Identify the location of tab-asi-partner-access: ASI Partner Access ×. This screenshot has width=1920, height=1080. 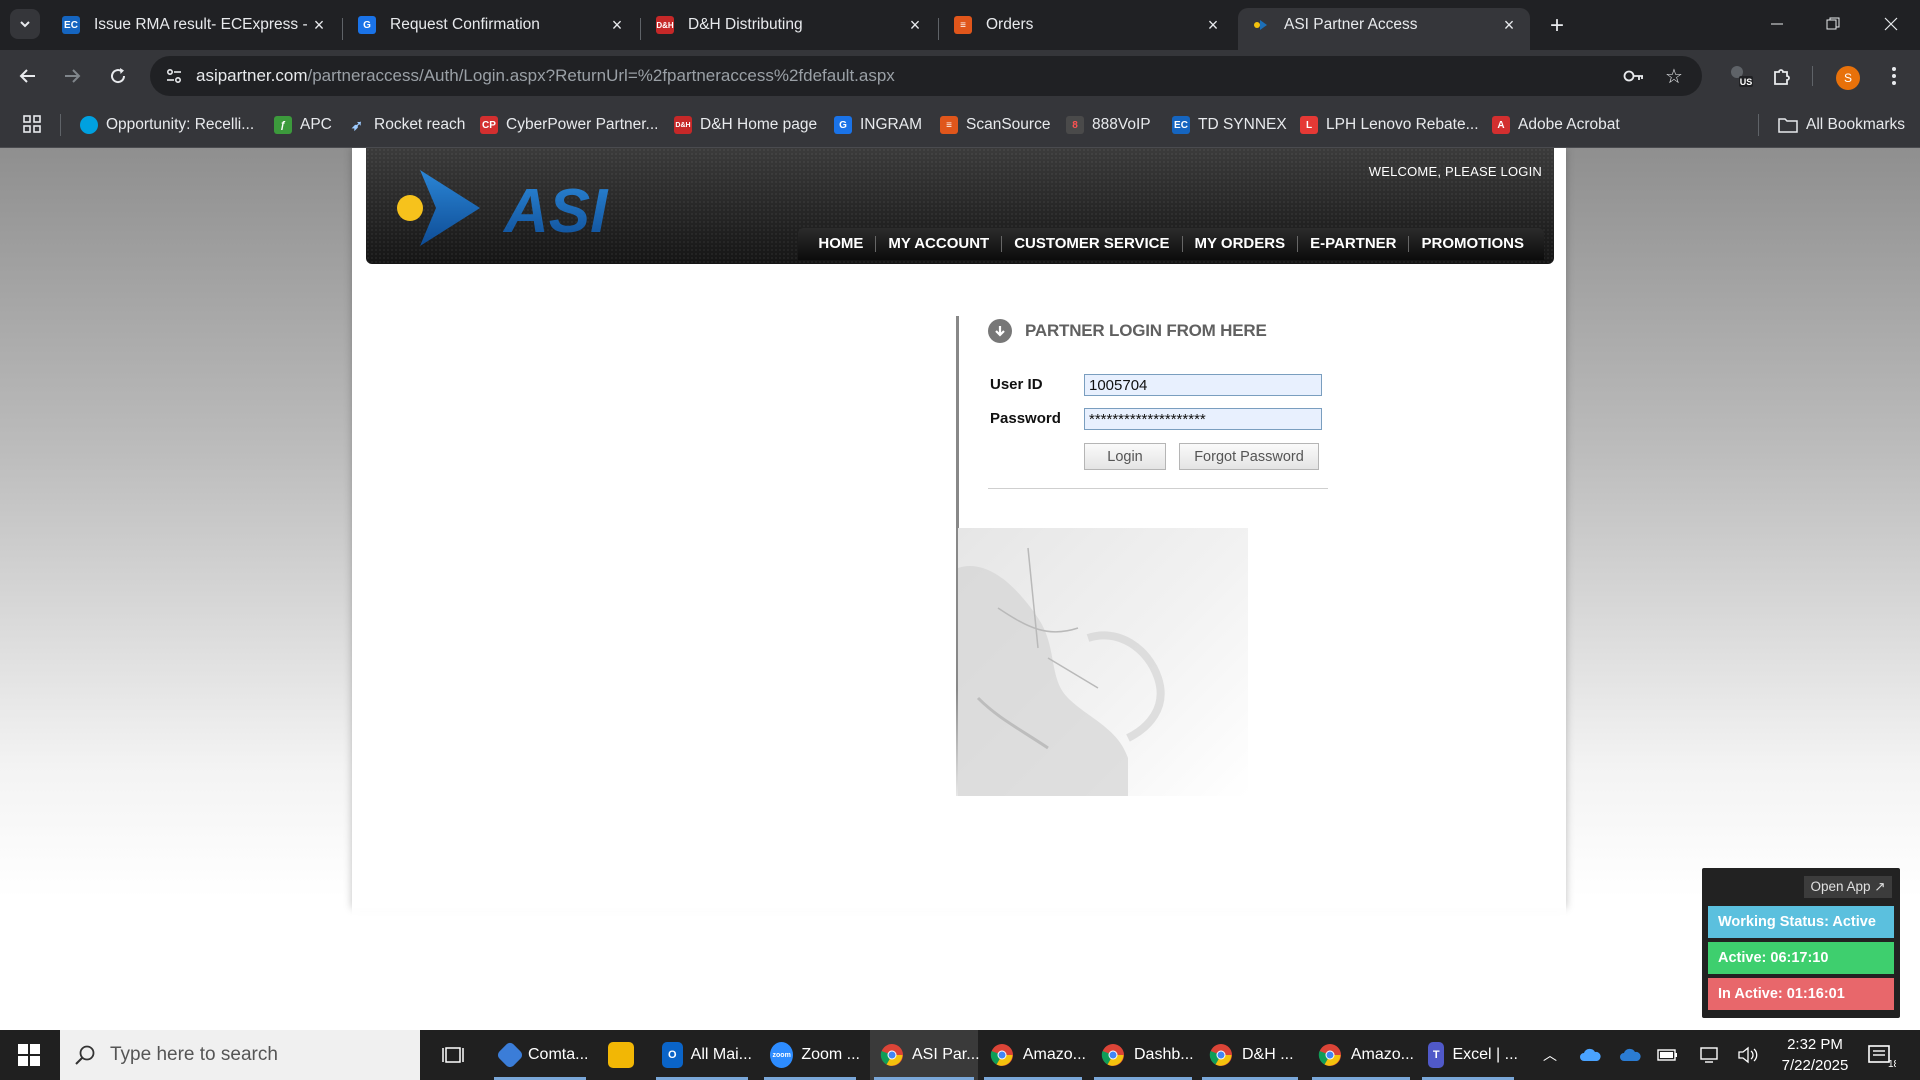
(1384, 29).